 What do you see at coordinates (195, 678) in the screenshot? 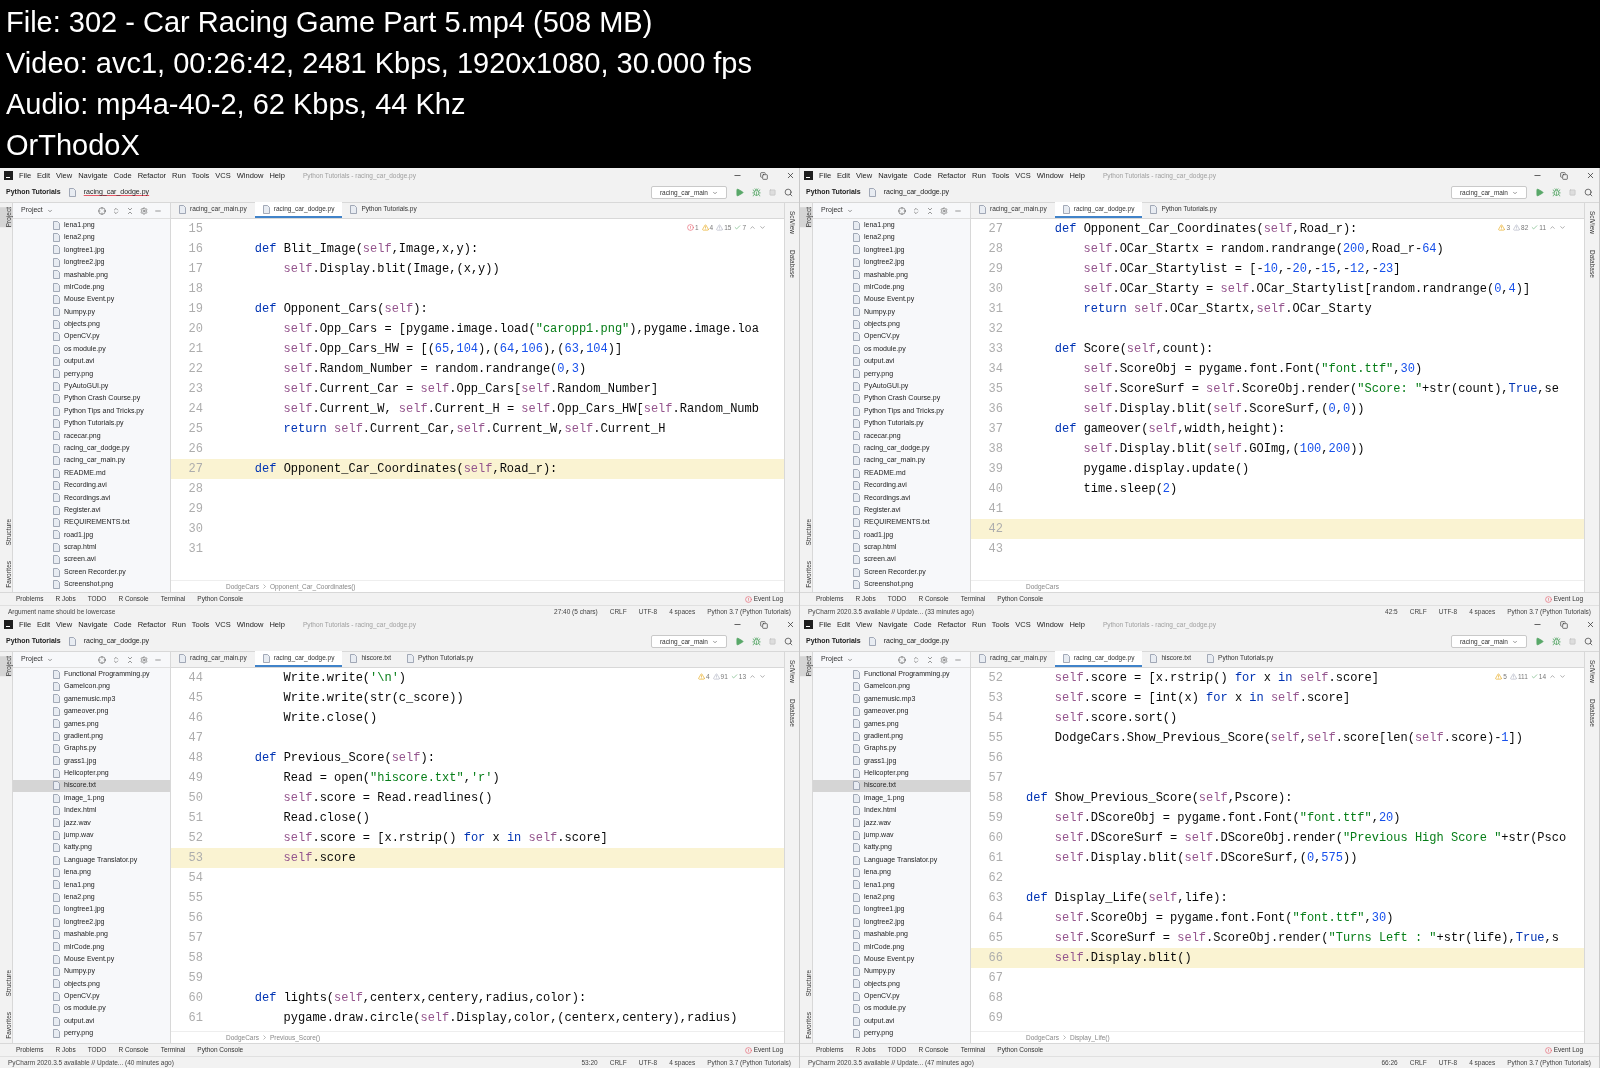
I see `line-number: 44` at bounding box center [195, 678].